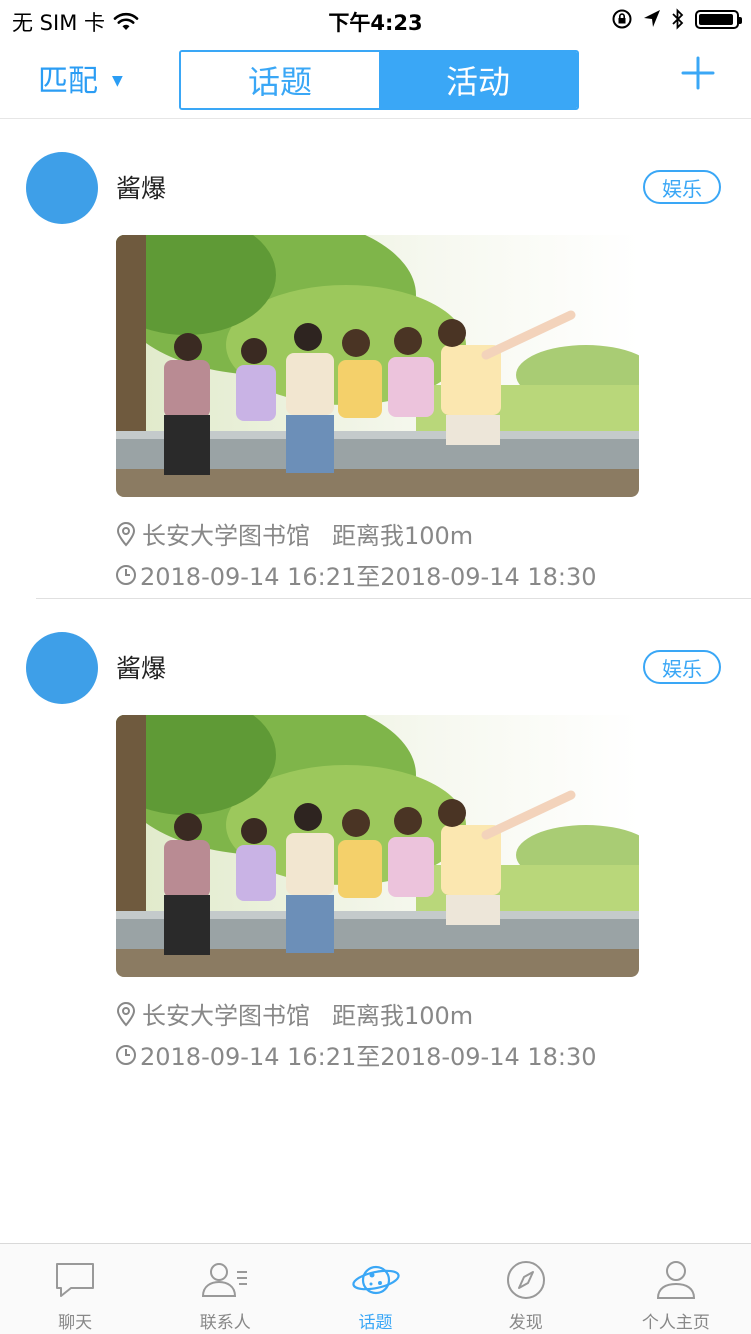 This screenshot has width=751, height=1334. What do you see at coordinates (622, 19) in the screenshot?
I see `rotation-lock-icon` at bounding box center [622, 19].